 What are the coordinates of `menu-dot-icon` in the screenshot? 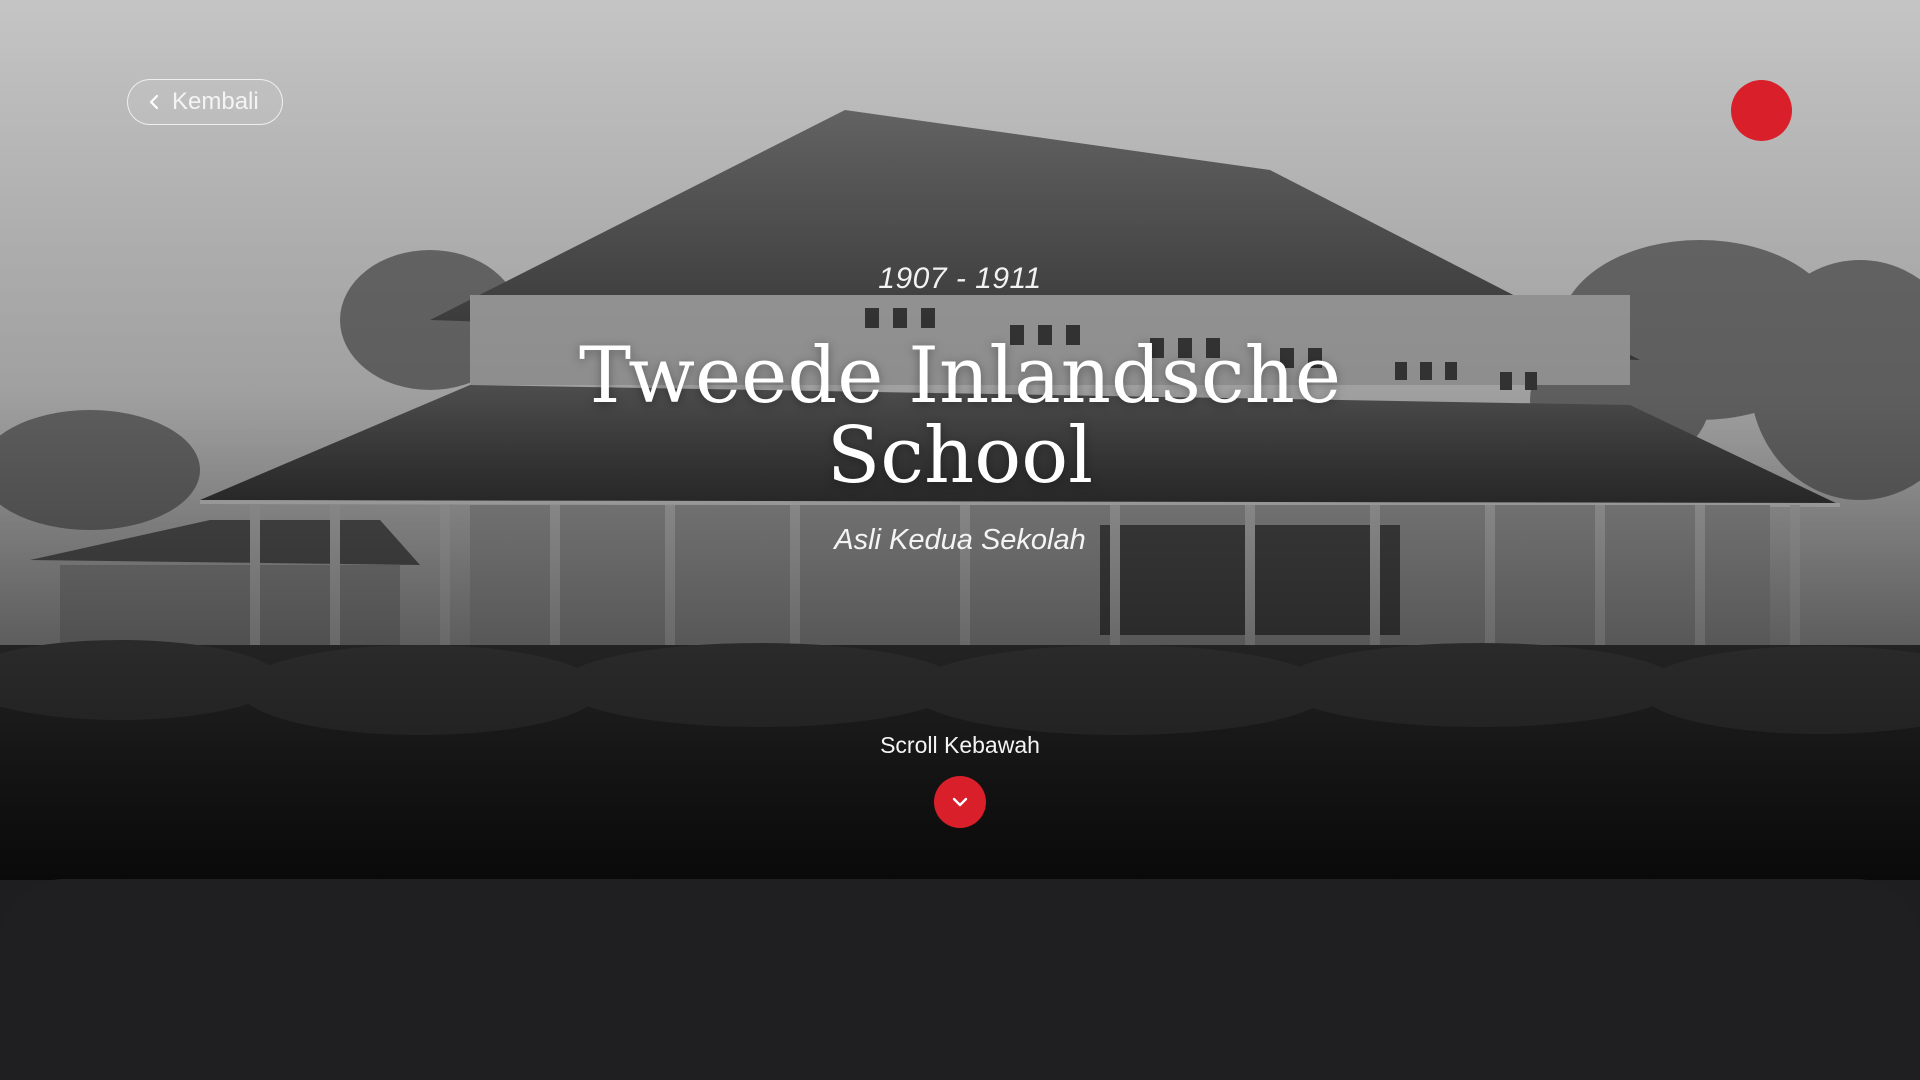 It's located at (1761, 110).